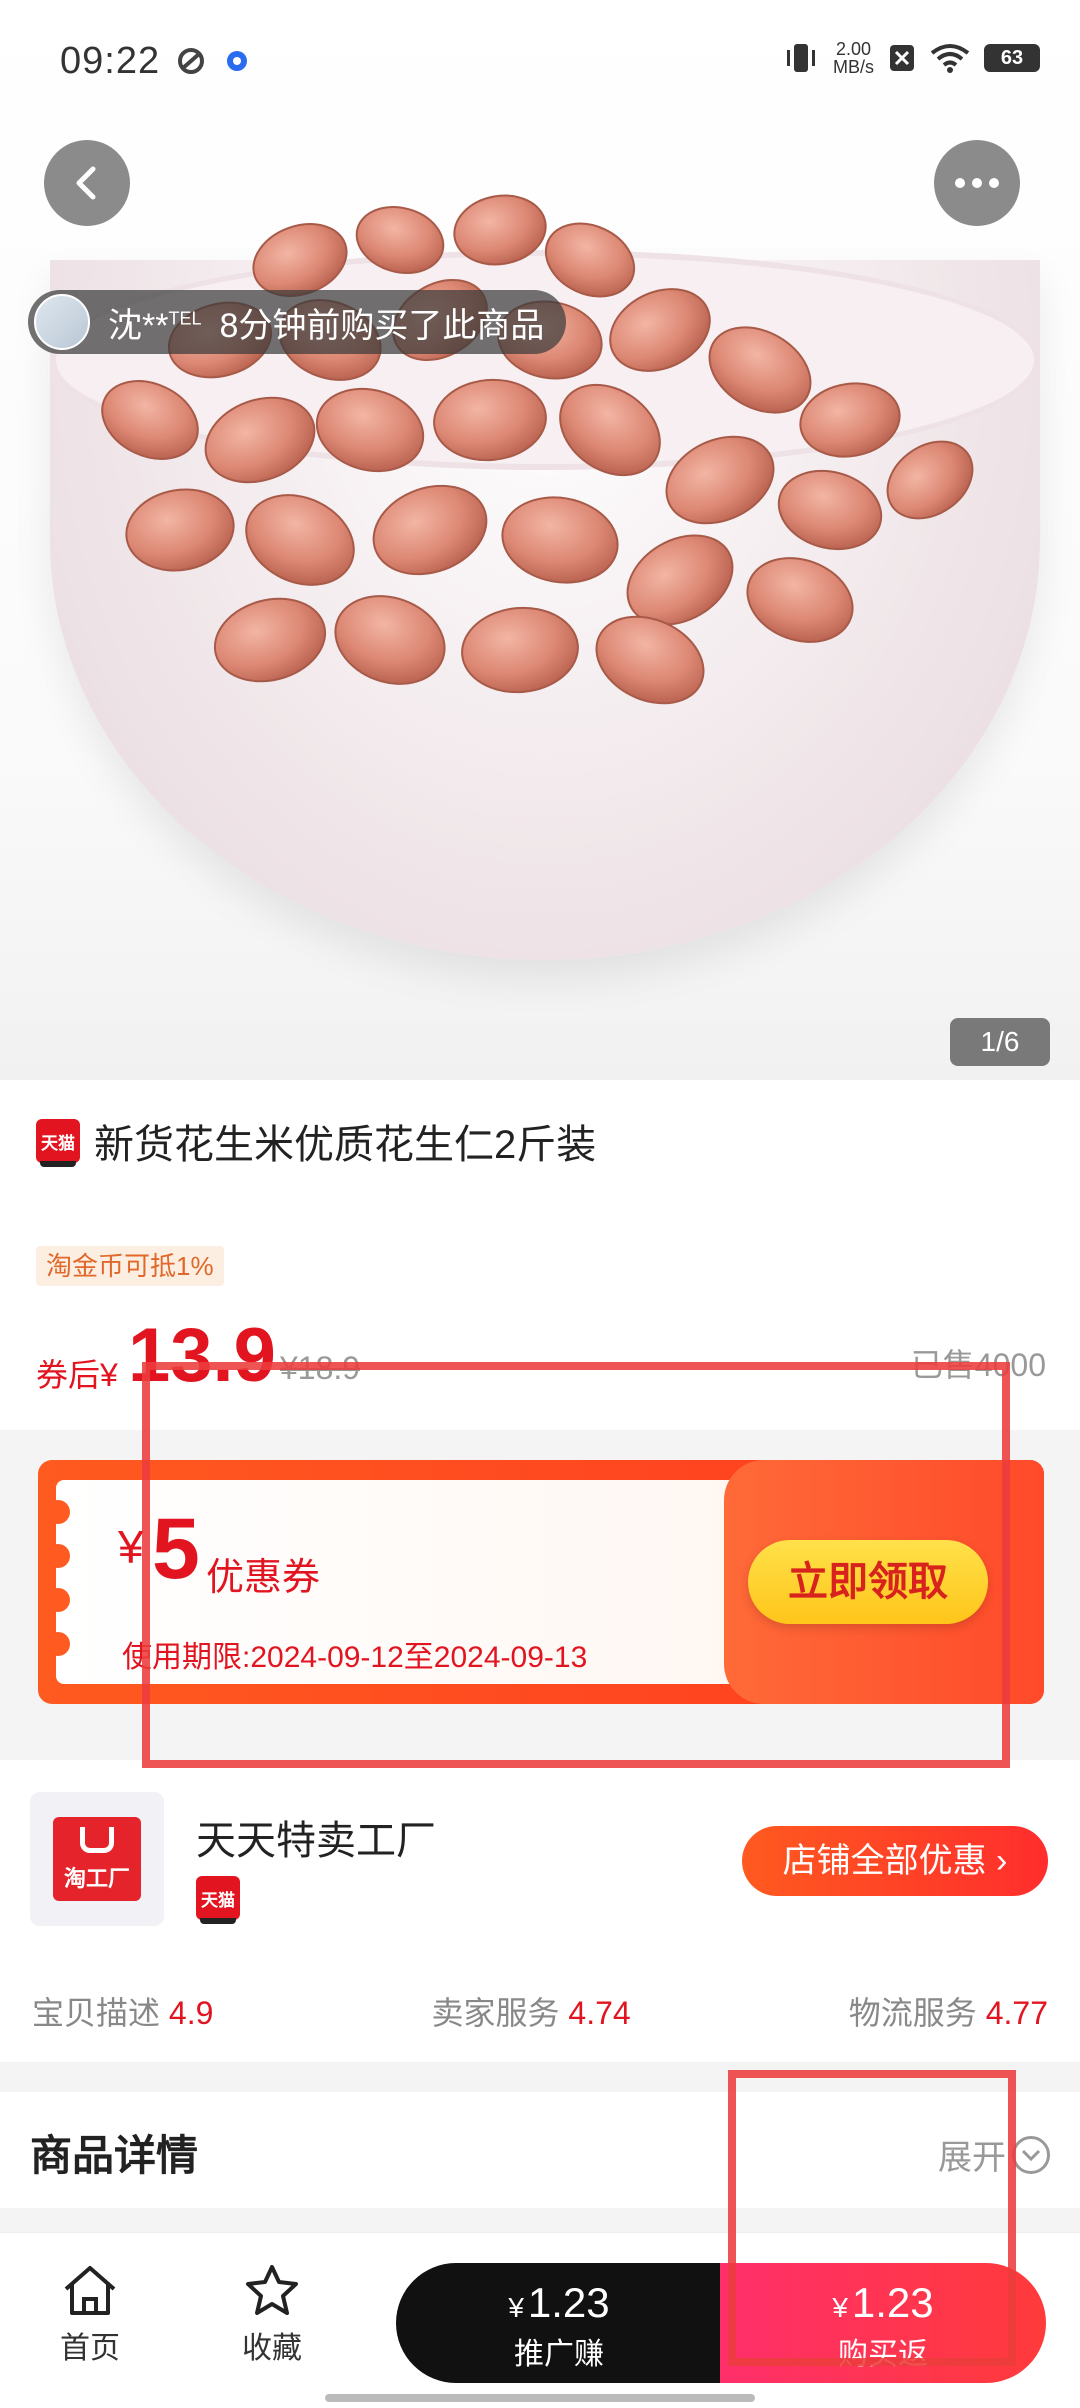 The width and height of the screenshot is (1080, 2408). I want to click on promo-label: 推广赚, so click(559, 2354).